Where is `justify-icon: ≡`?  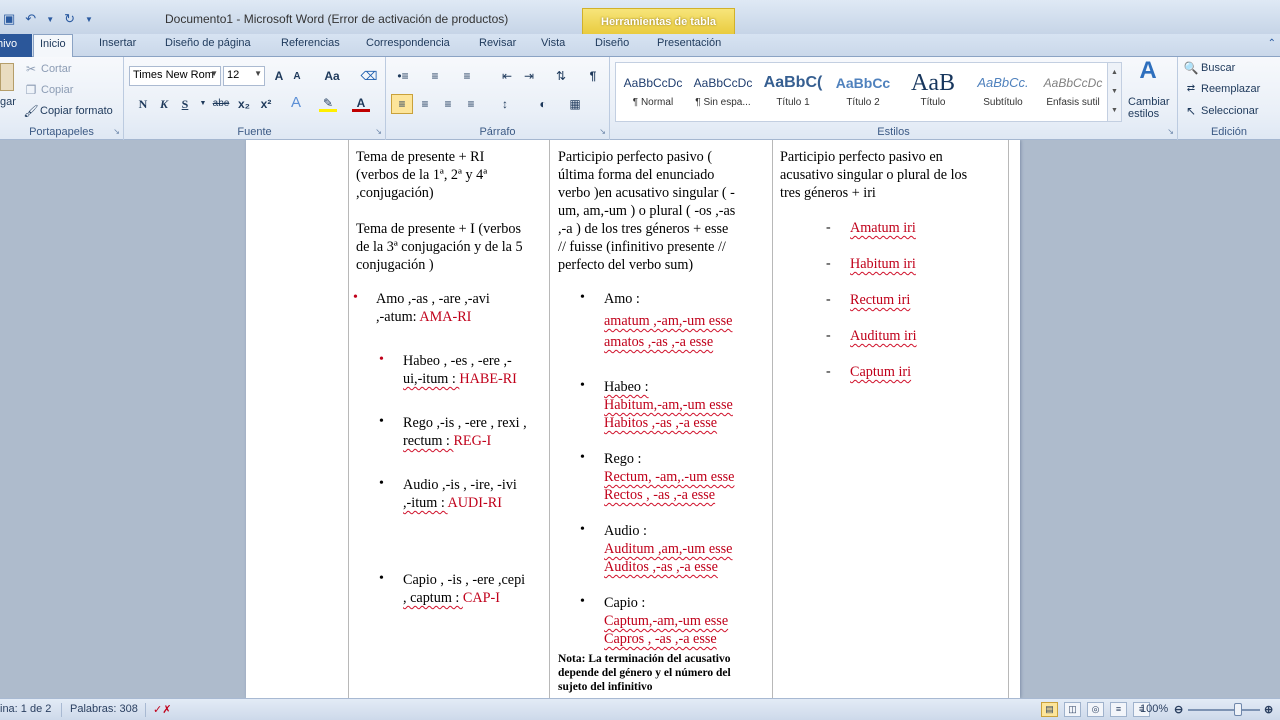
justify-icon: ≡ is located at coordinates (471, 104).